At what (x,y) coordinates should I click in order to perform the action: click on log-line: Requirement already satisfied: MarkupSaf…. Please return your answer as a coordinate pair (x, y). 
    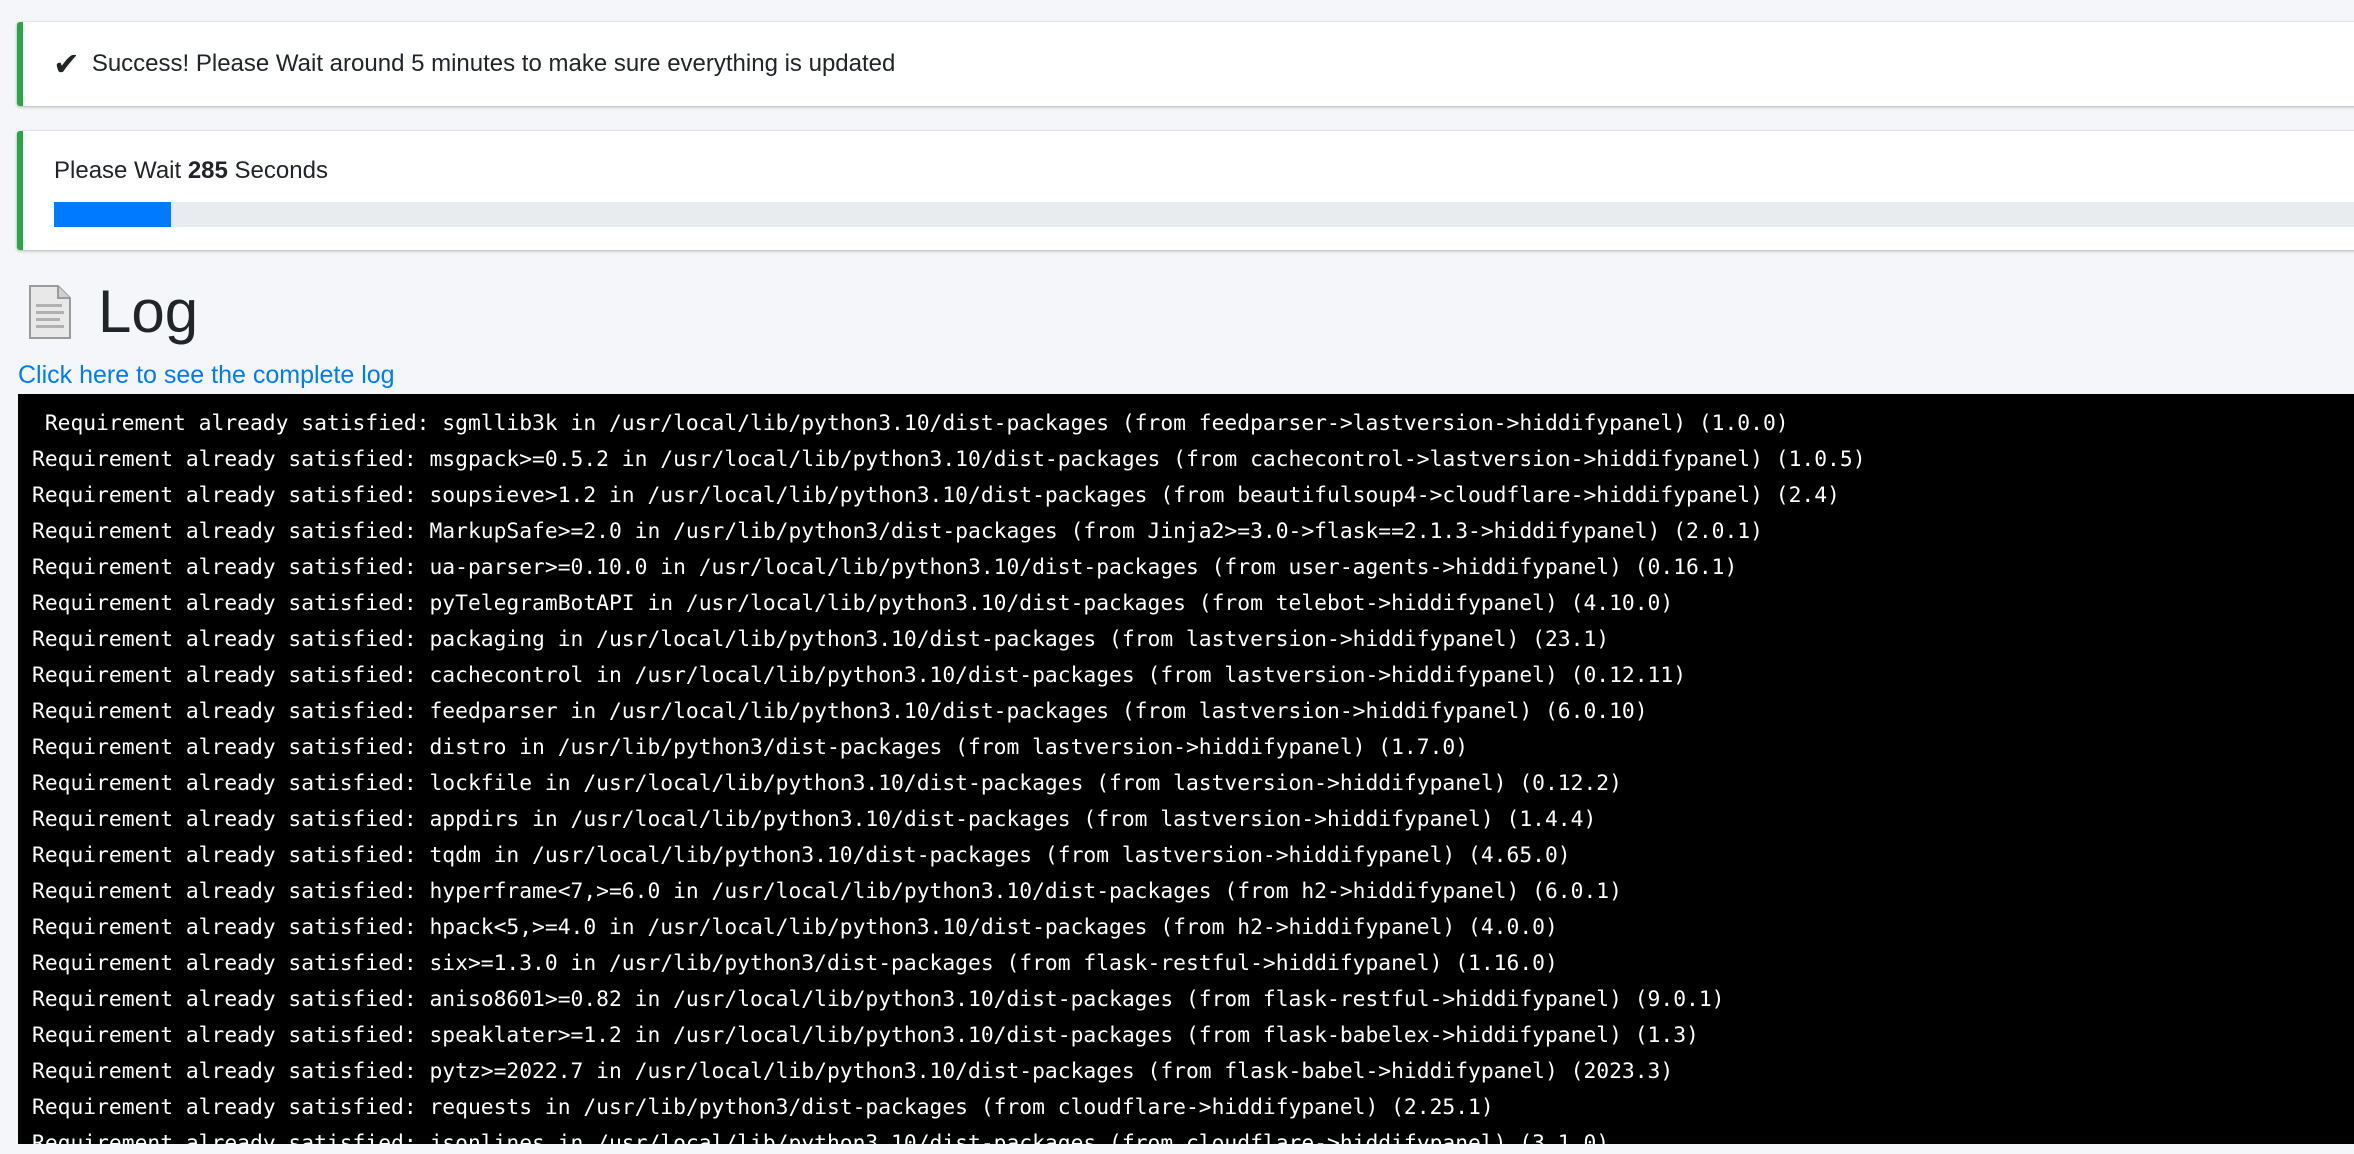
    Looking at the image, I should click on (897, 531).